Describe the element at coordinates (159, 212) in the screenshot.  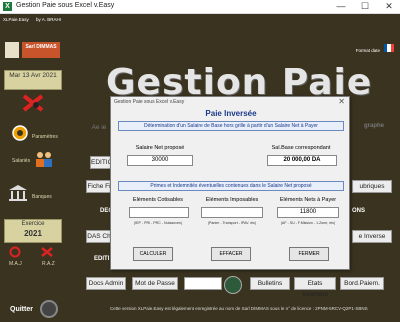
I see `cotisables-input` at that location.